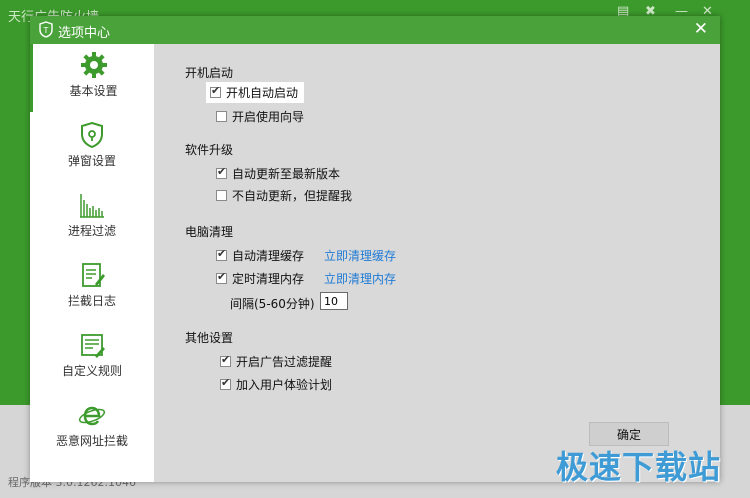 The width and height of the screenshot is (750, 498). What do you see at coordinates (91, 301) in the screenshot?
I see `sidebar-item-label: 拦截日志` at bounding box center [91, 301].